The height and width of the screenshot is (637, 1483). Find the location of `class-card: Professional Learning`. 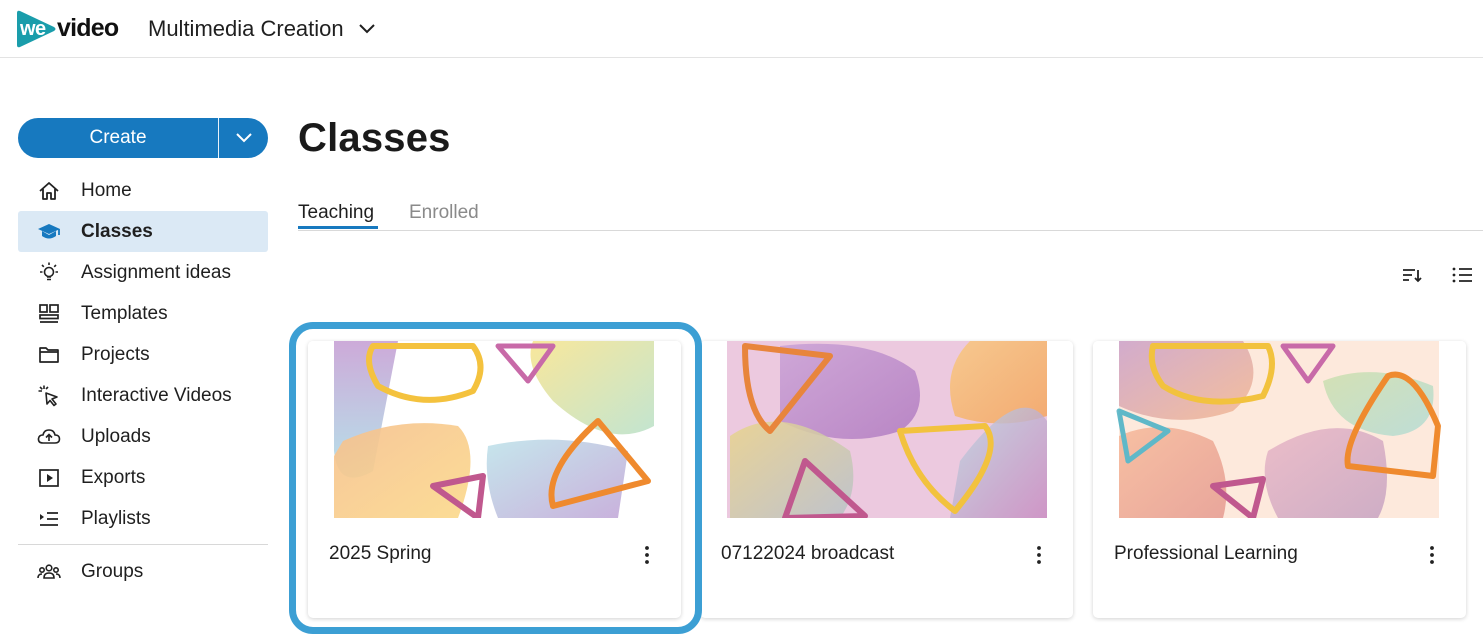

class-card: Professional Learning is located at coordinates (1279, 479).